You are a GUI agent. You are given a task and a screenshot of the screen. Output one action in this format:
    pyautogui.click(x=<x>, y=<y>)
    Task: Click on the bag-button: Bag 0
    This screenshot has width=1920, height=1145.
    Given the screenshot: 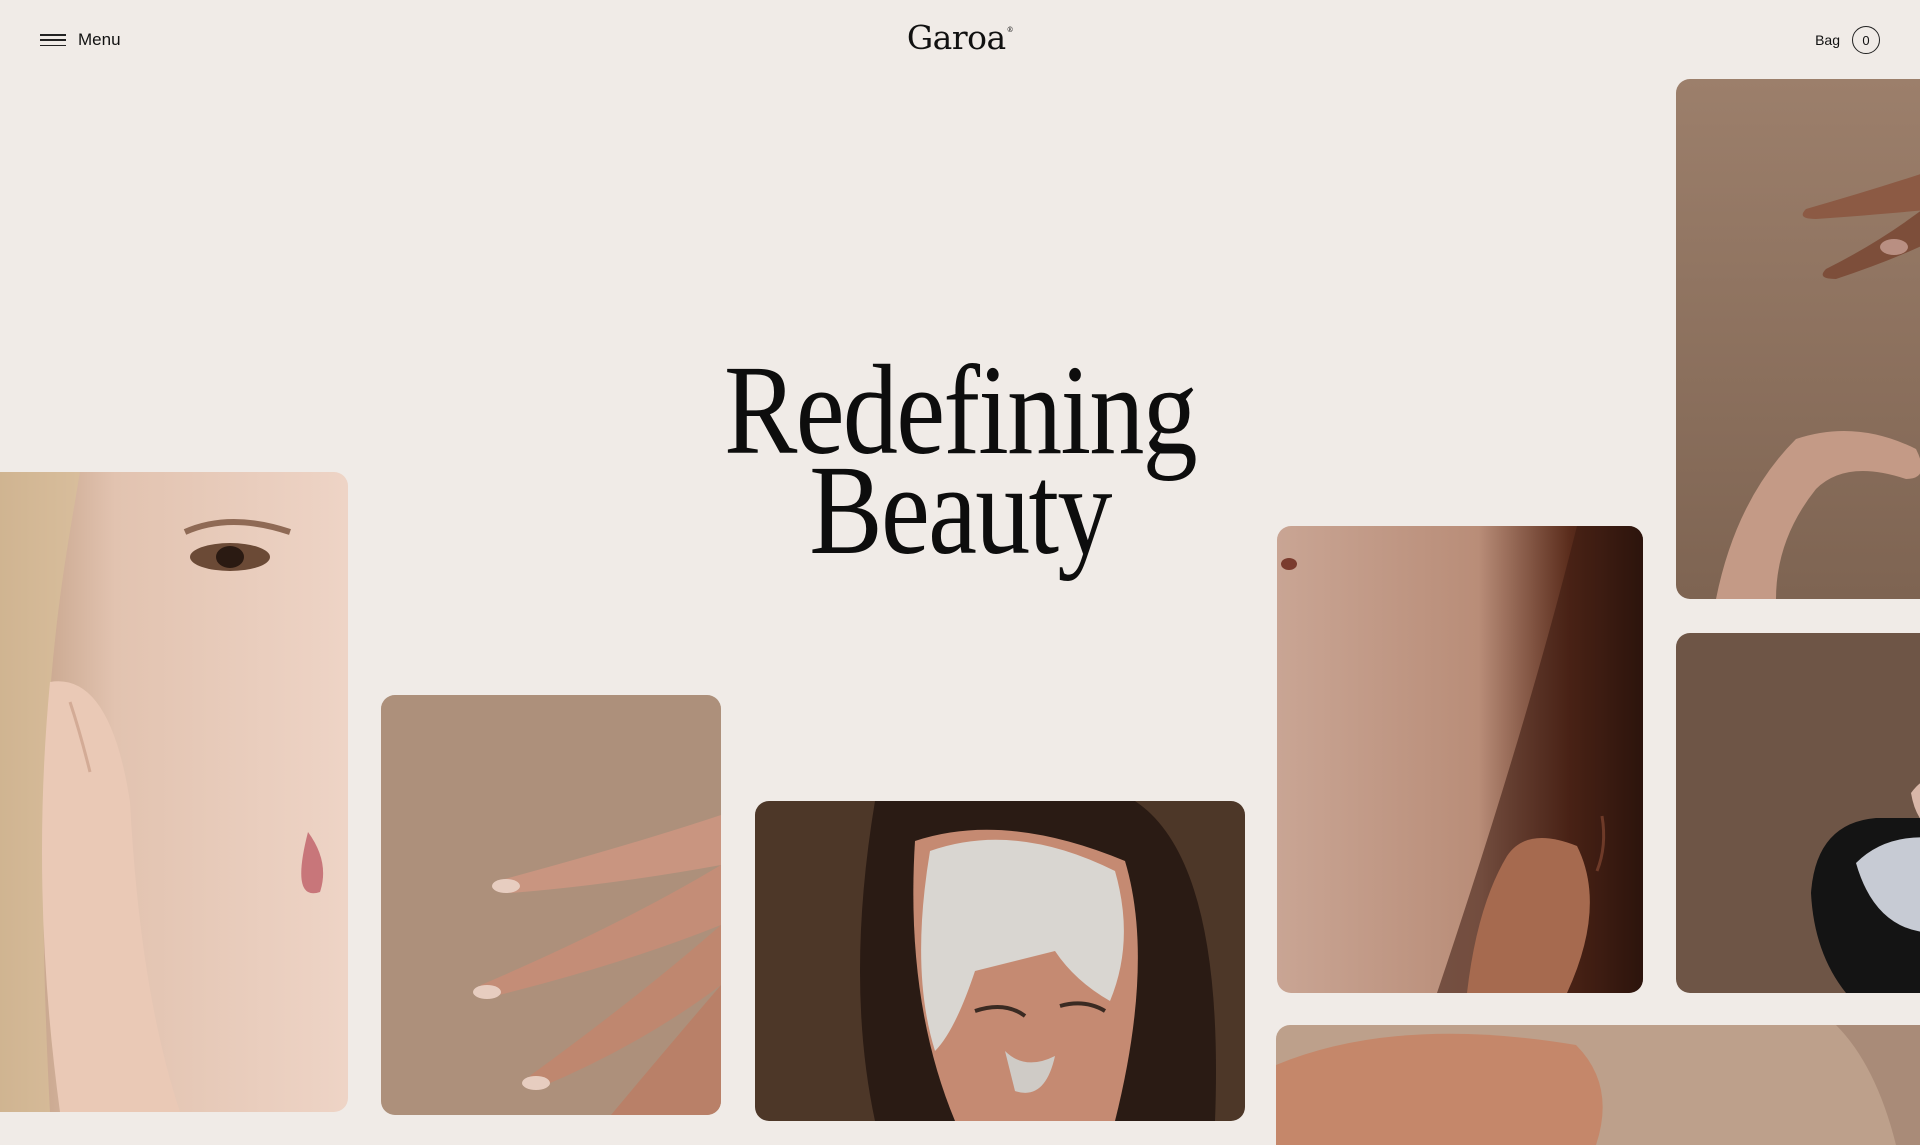 What is the action you would take?
    pyautogui.click(x=1847, y=40)
    